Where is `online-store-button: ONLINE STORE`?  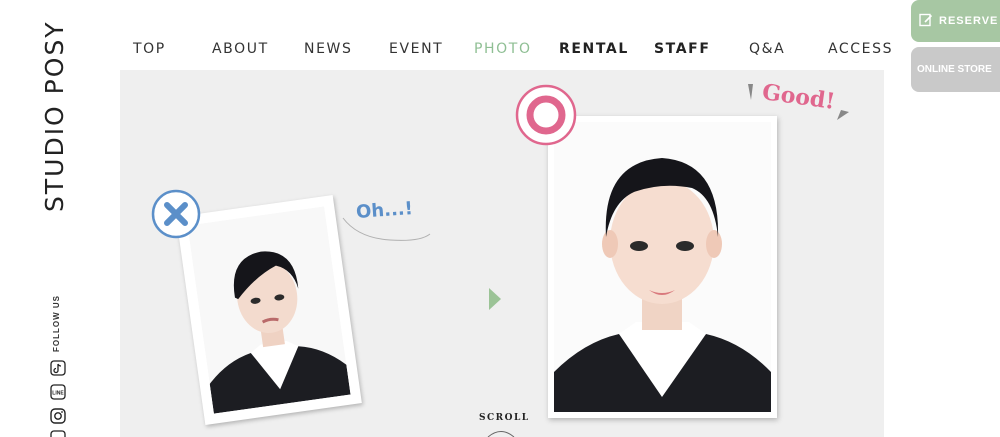
online-store-button: ONLINE STORE is located at coordinates (955, 69).